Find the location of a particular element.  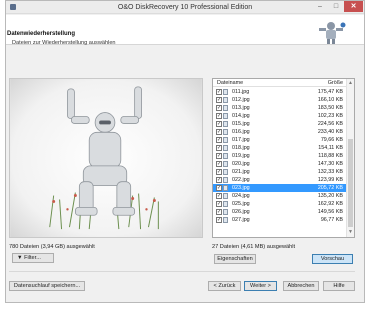

column-header-size: Größe is located at coordinates (335, 83).